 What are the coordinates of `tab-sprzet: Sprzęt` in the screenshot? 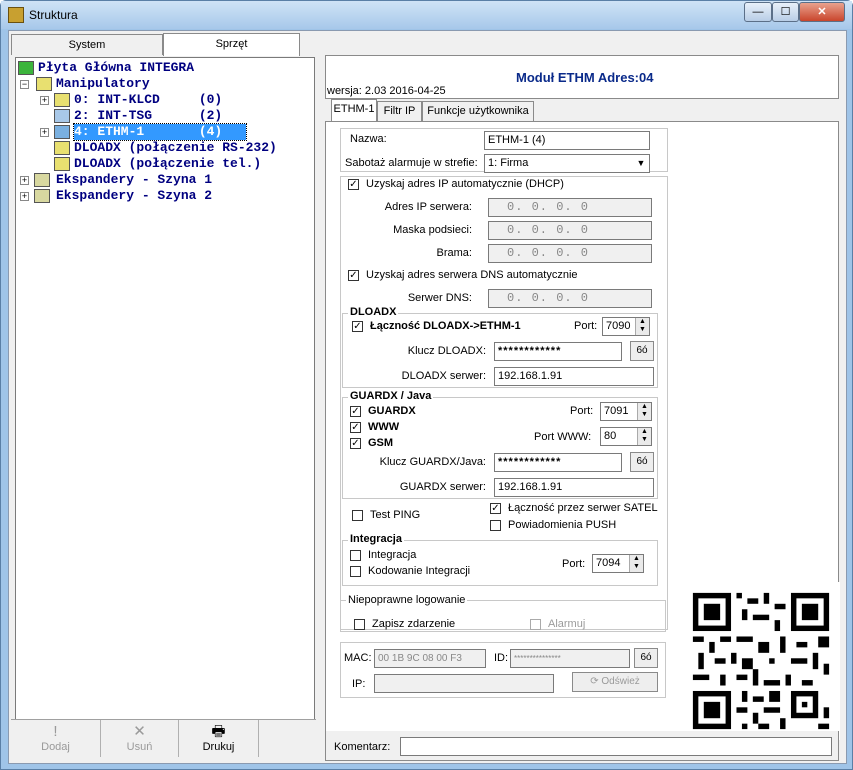 It's located at (231, 44).